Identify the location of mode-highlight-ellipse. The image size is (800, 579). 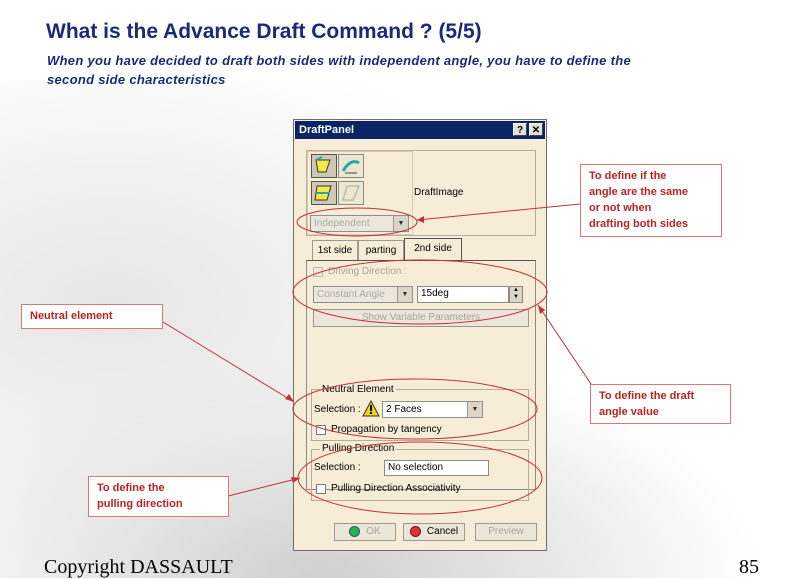
(357, 222).